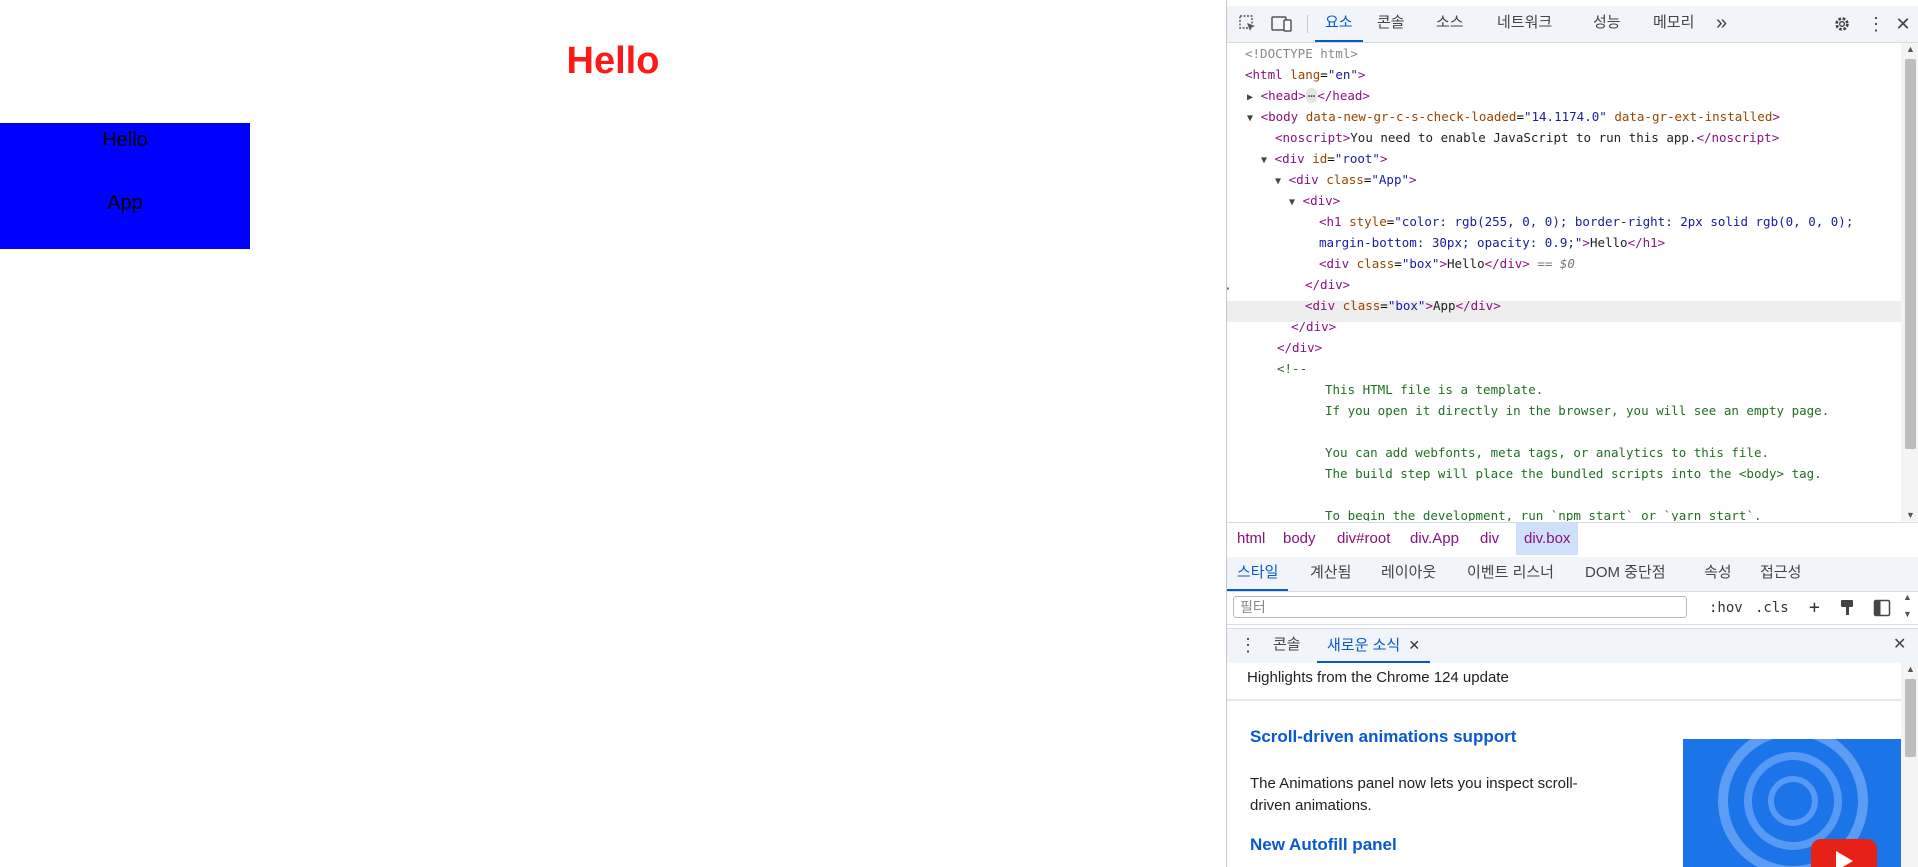 The width and height of the screenshot is (1918, 867). Describe the element at coordinates (1314, 200) in the screenshot. I see `dom-line-div: ▼ <div>` at that location.